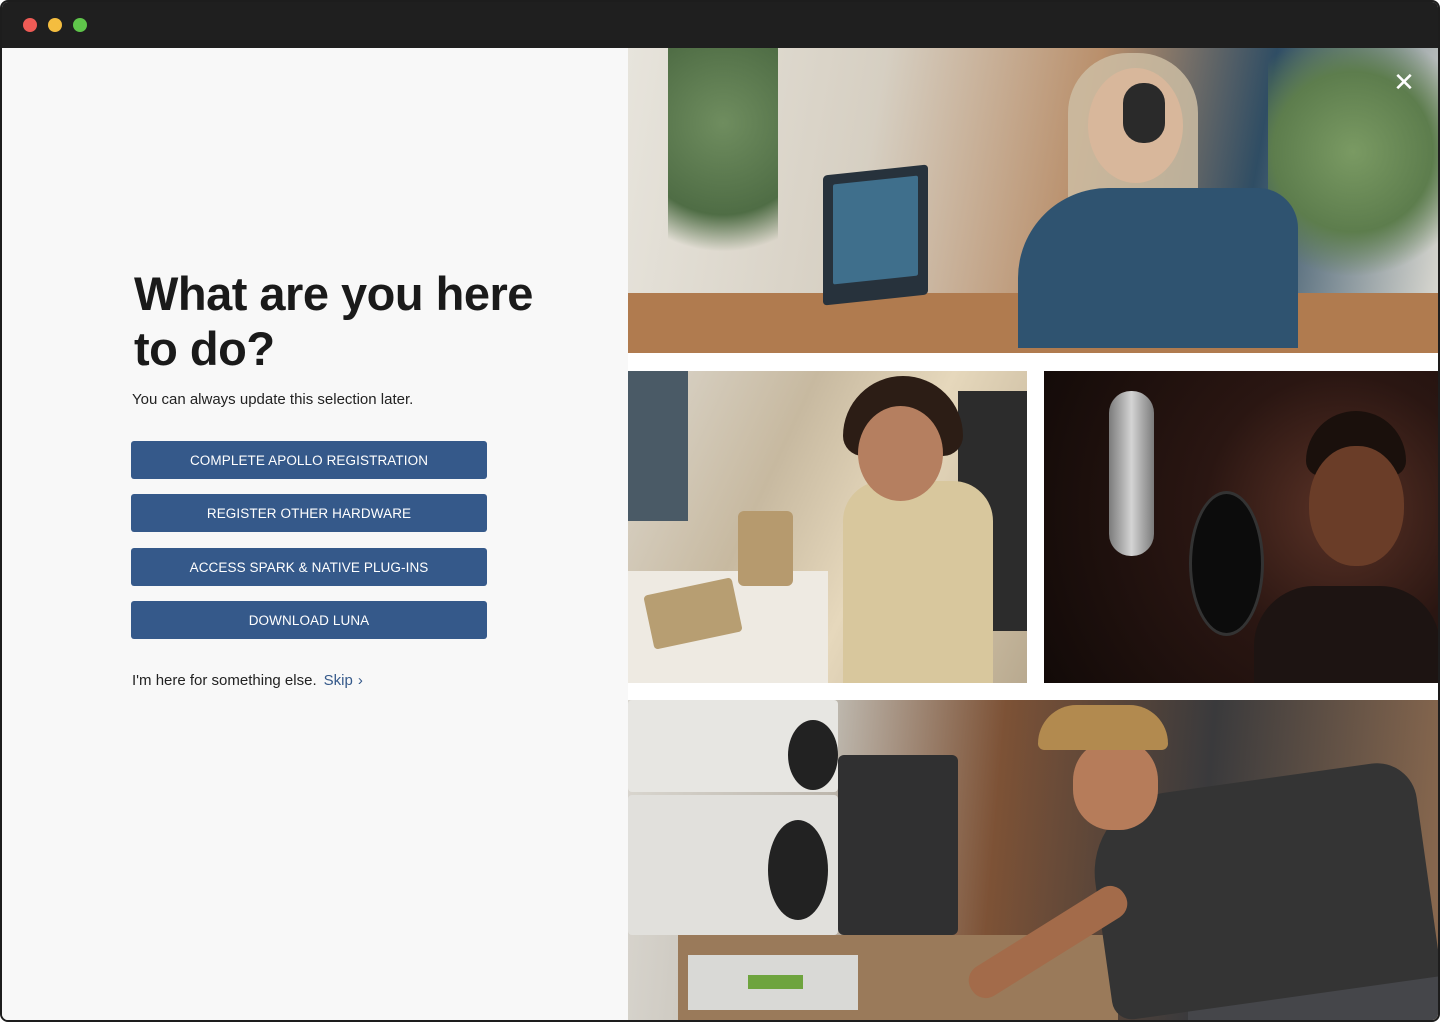 This screenshot has width=1440, height=1022. What do you see at coordinates (1226, 563) in the screenshot?
I see `pop-filter-shape` at bounding box center [1226, 563].